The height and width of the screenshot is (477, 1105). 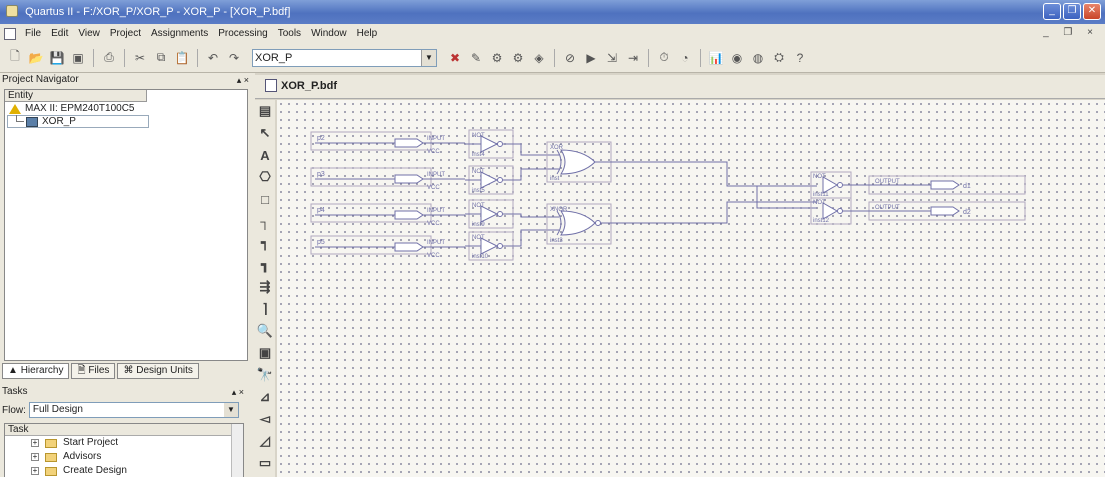 What do you see at coordinates (887, 182) in the screenshot?
I see `pin-type-d1: OUTPUT` at bounding box center [887, 182].